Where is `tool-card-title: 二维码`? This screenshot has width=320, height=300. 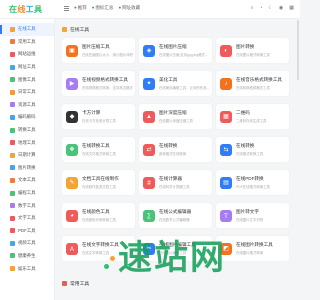
tool-card-title: 二维码 is located at coordinates (243, 112).